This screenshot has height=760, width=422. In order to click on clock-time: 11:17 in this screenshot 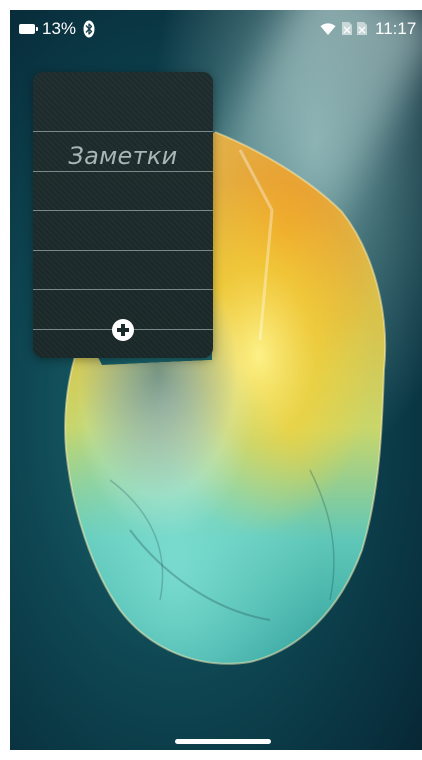, I will do `click(396, 28)`.